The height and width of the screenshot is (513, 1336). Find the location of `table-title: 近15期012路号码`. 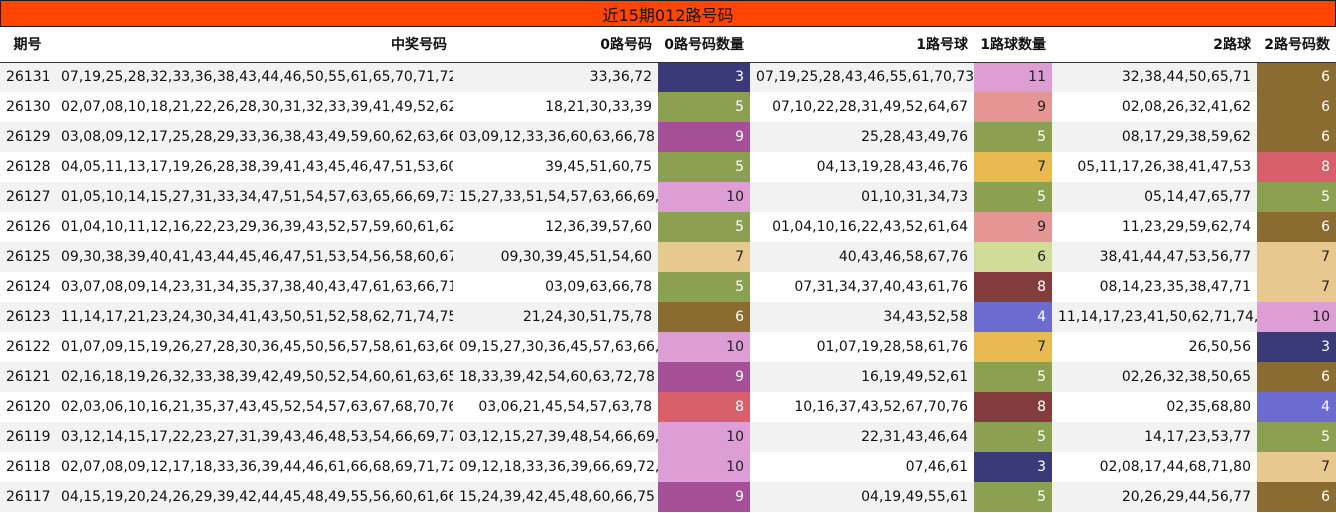

table-title: 近15期012路号码 is located at coordinates (668, 13).